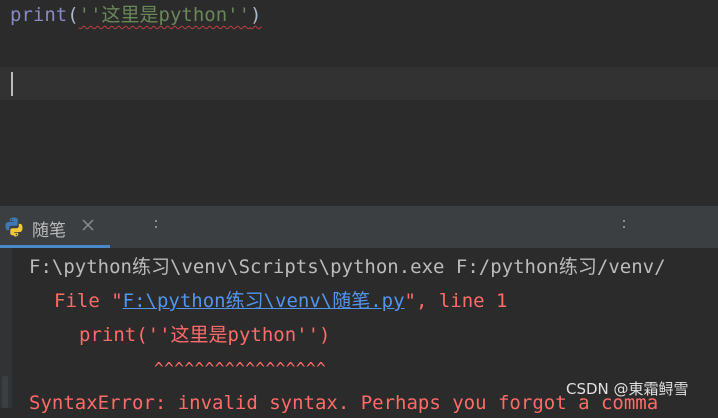 The width and height of the screenshot is (718, 418). I want to click on scrollbar-thumb, so click(5, 392).